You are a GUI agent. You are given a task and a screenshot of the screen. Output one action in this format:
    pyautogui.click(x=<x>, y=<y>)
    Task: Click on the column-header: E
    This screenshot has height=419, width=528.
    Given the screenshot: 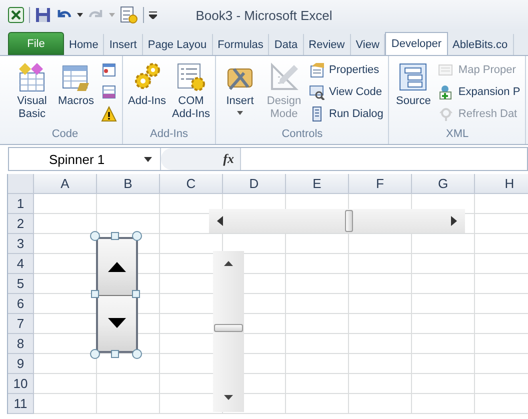 What is the action you would take?
    pyautogui.click(x=317, y=184)
    